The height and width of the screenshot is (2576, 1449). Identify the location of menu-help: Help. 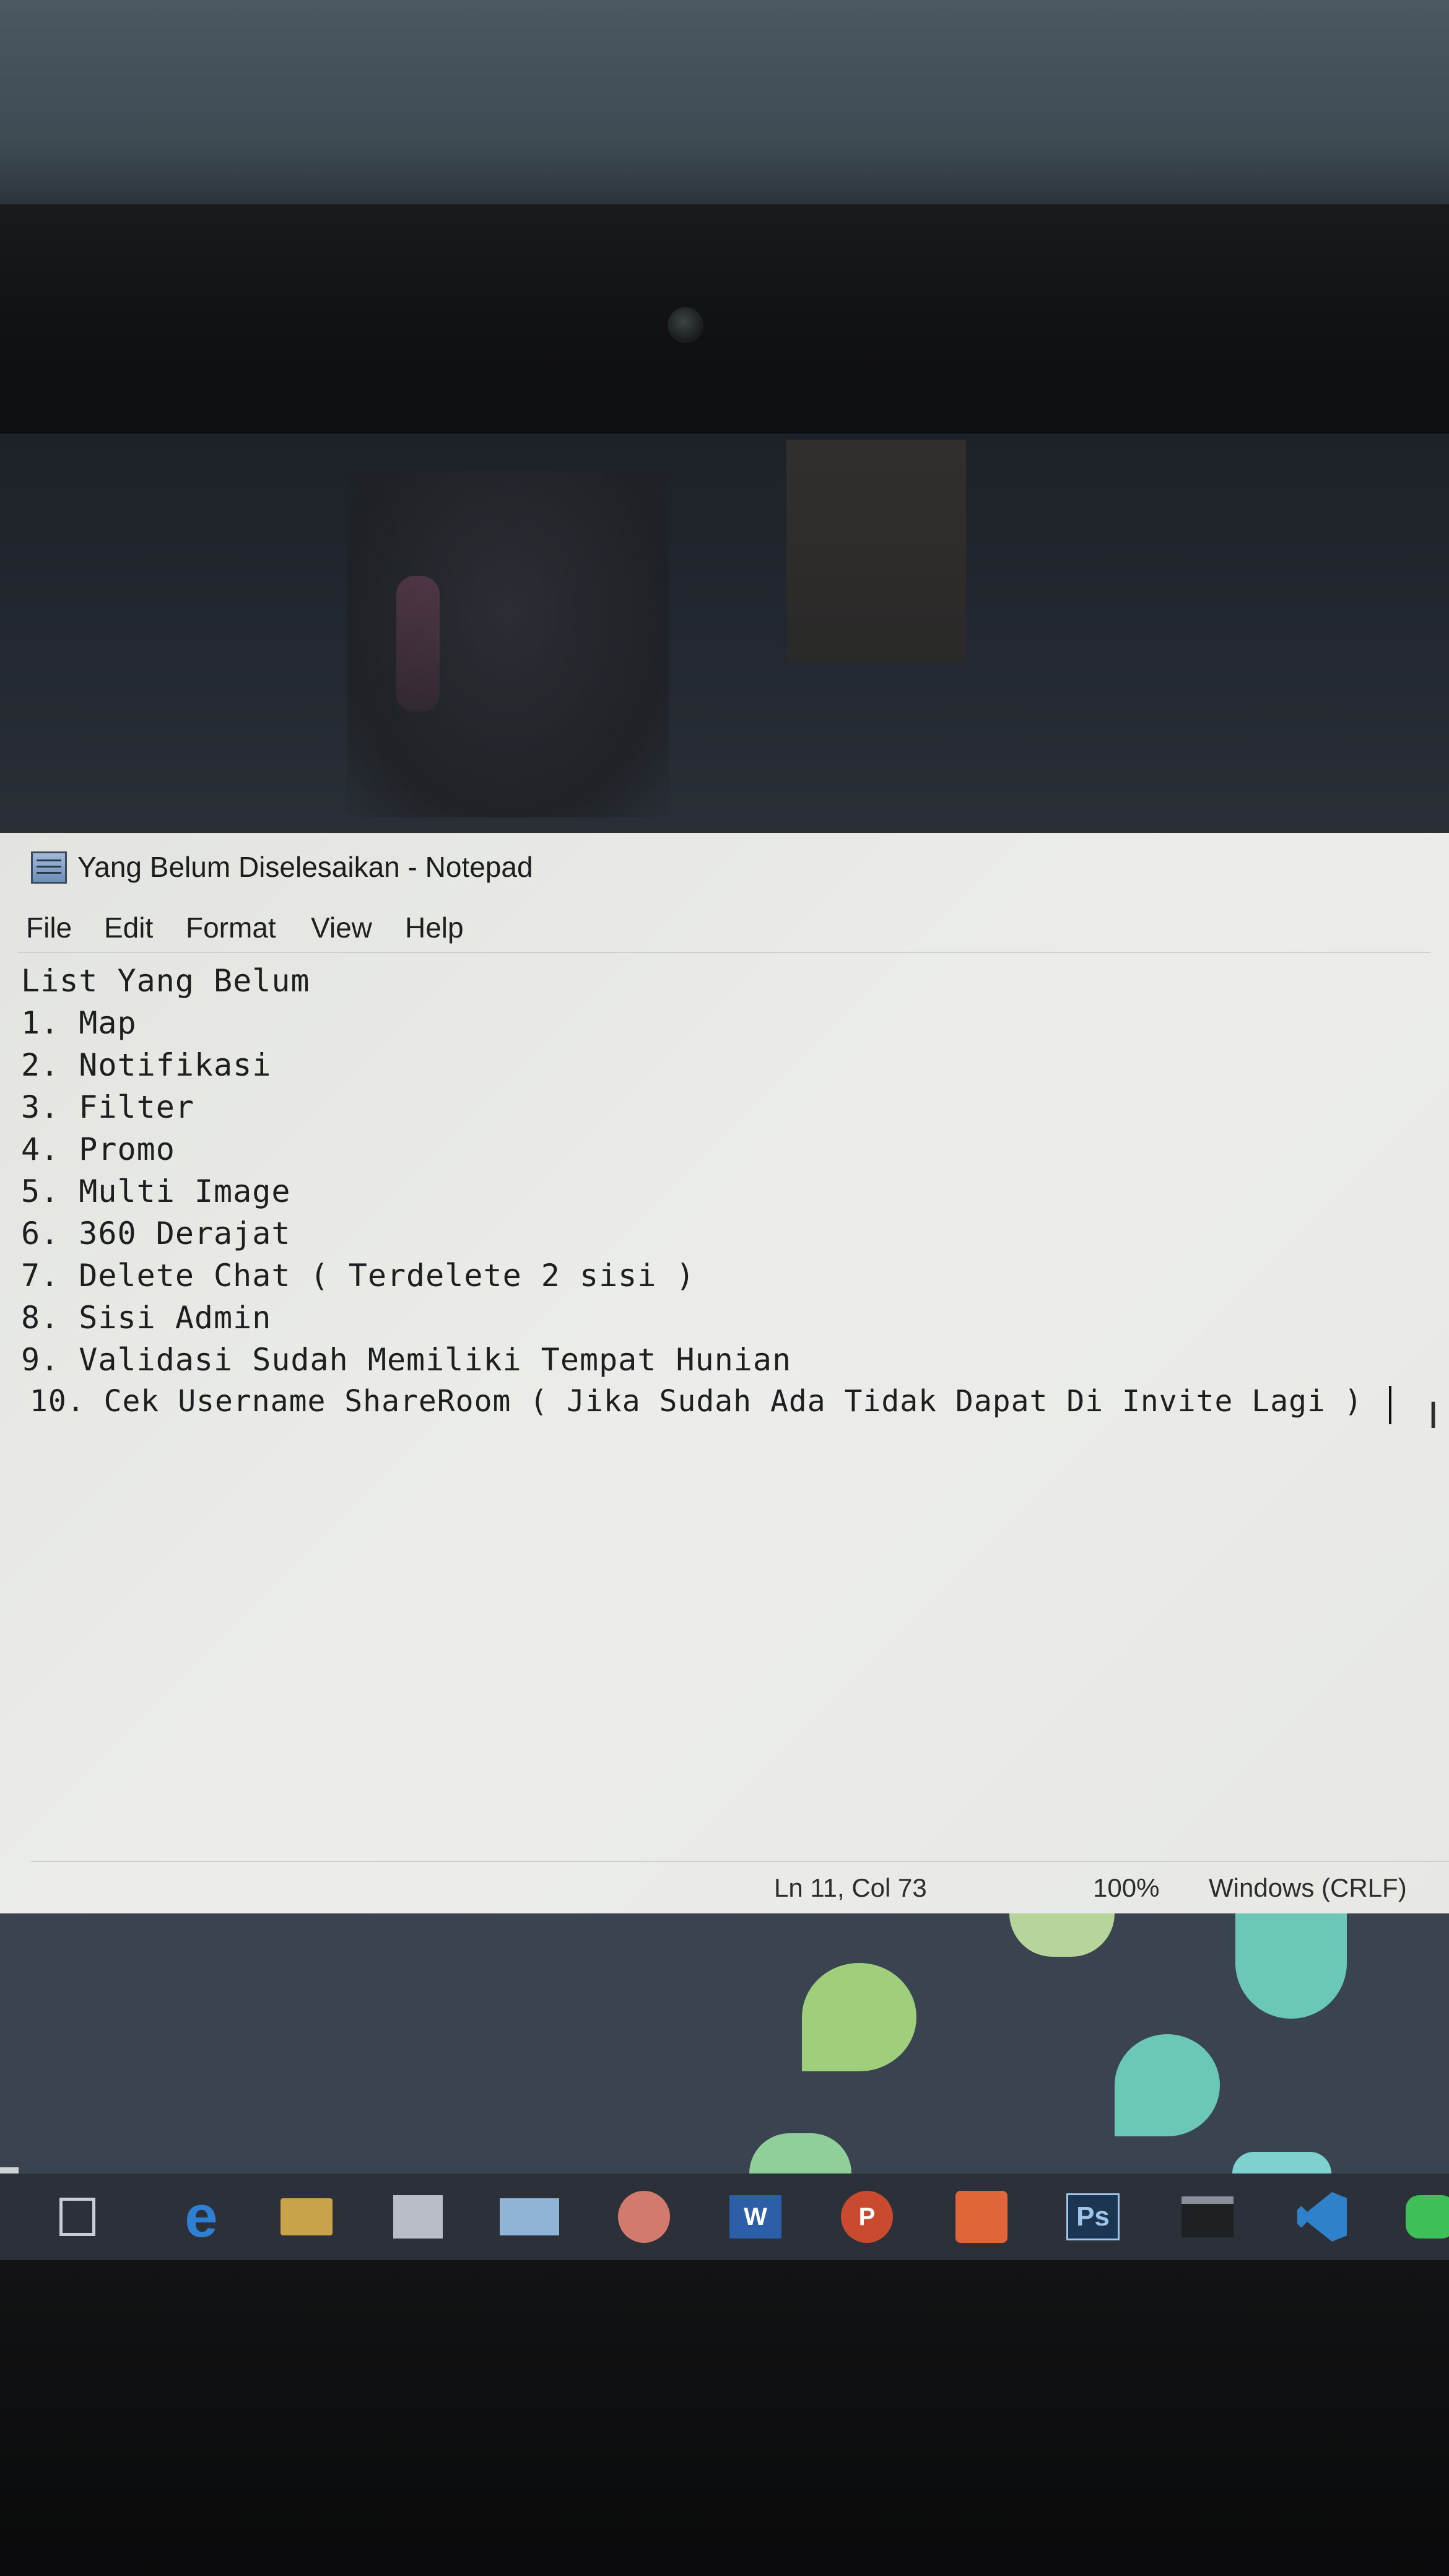
(434, 927).